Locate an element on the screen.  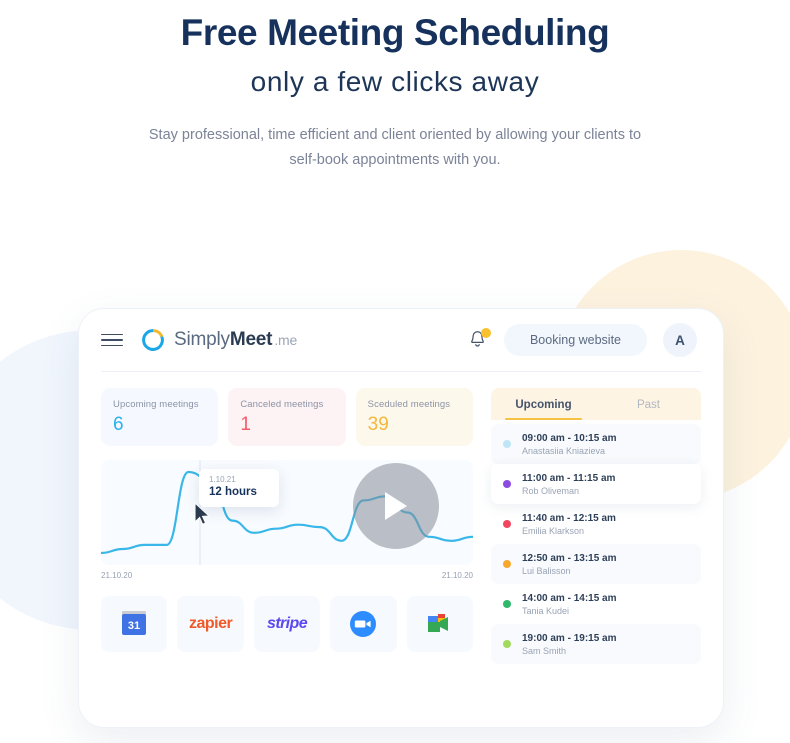
meeting-time: 11:00 am - 11:15 am is located at coordinates (569, 478).